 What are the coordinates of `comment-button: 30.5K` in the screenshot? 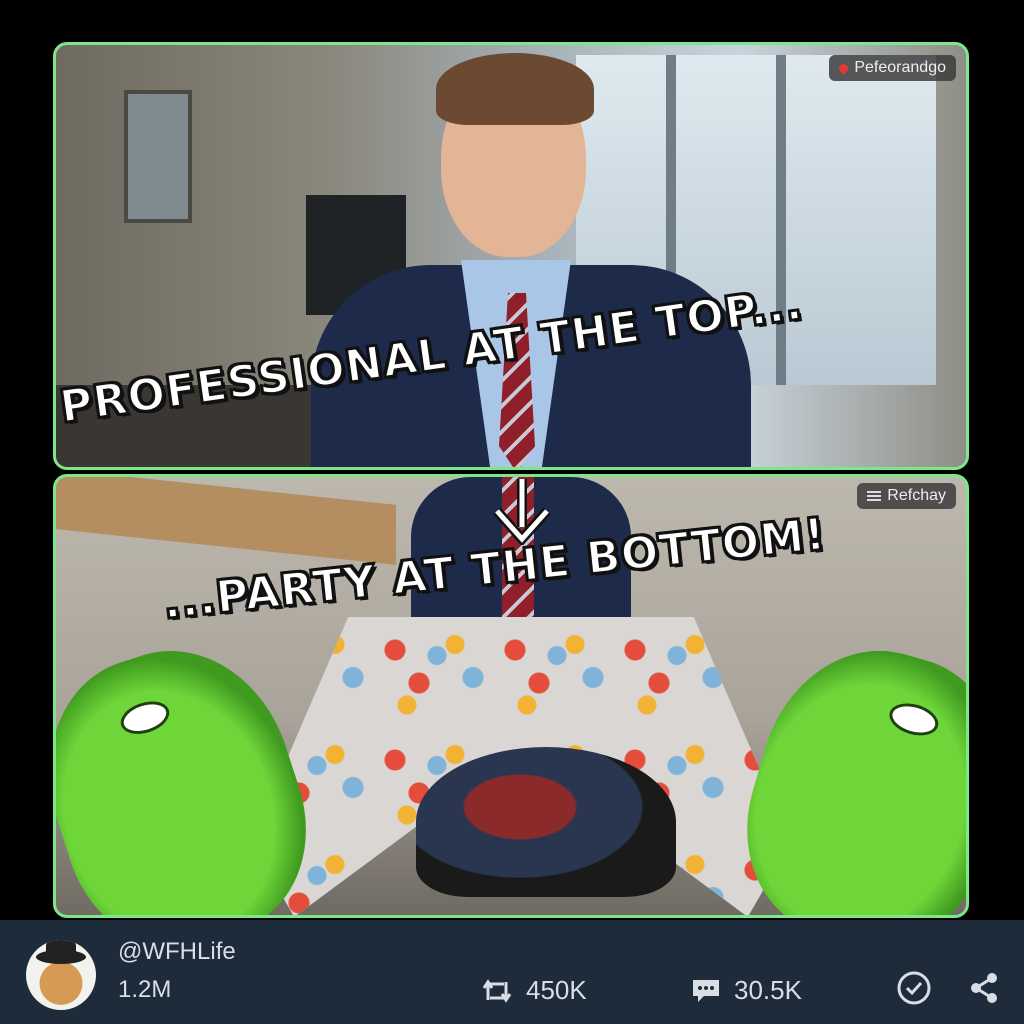 It's located at (746, 990).